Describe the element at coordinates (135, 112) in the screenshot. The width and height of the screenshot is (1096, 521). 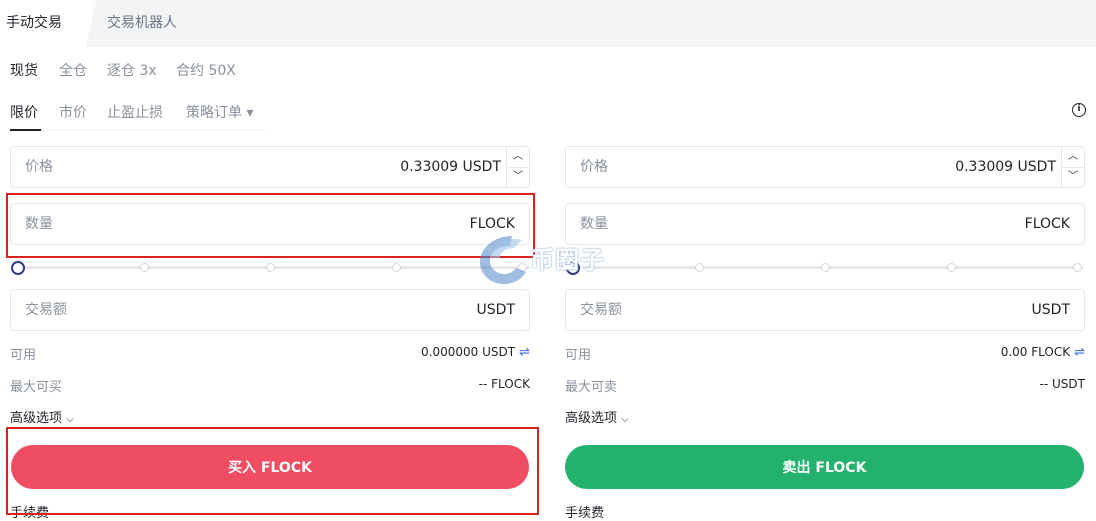
I see `order-type-tp-sl: 止盈止损` at that location.